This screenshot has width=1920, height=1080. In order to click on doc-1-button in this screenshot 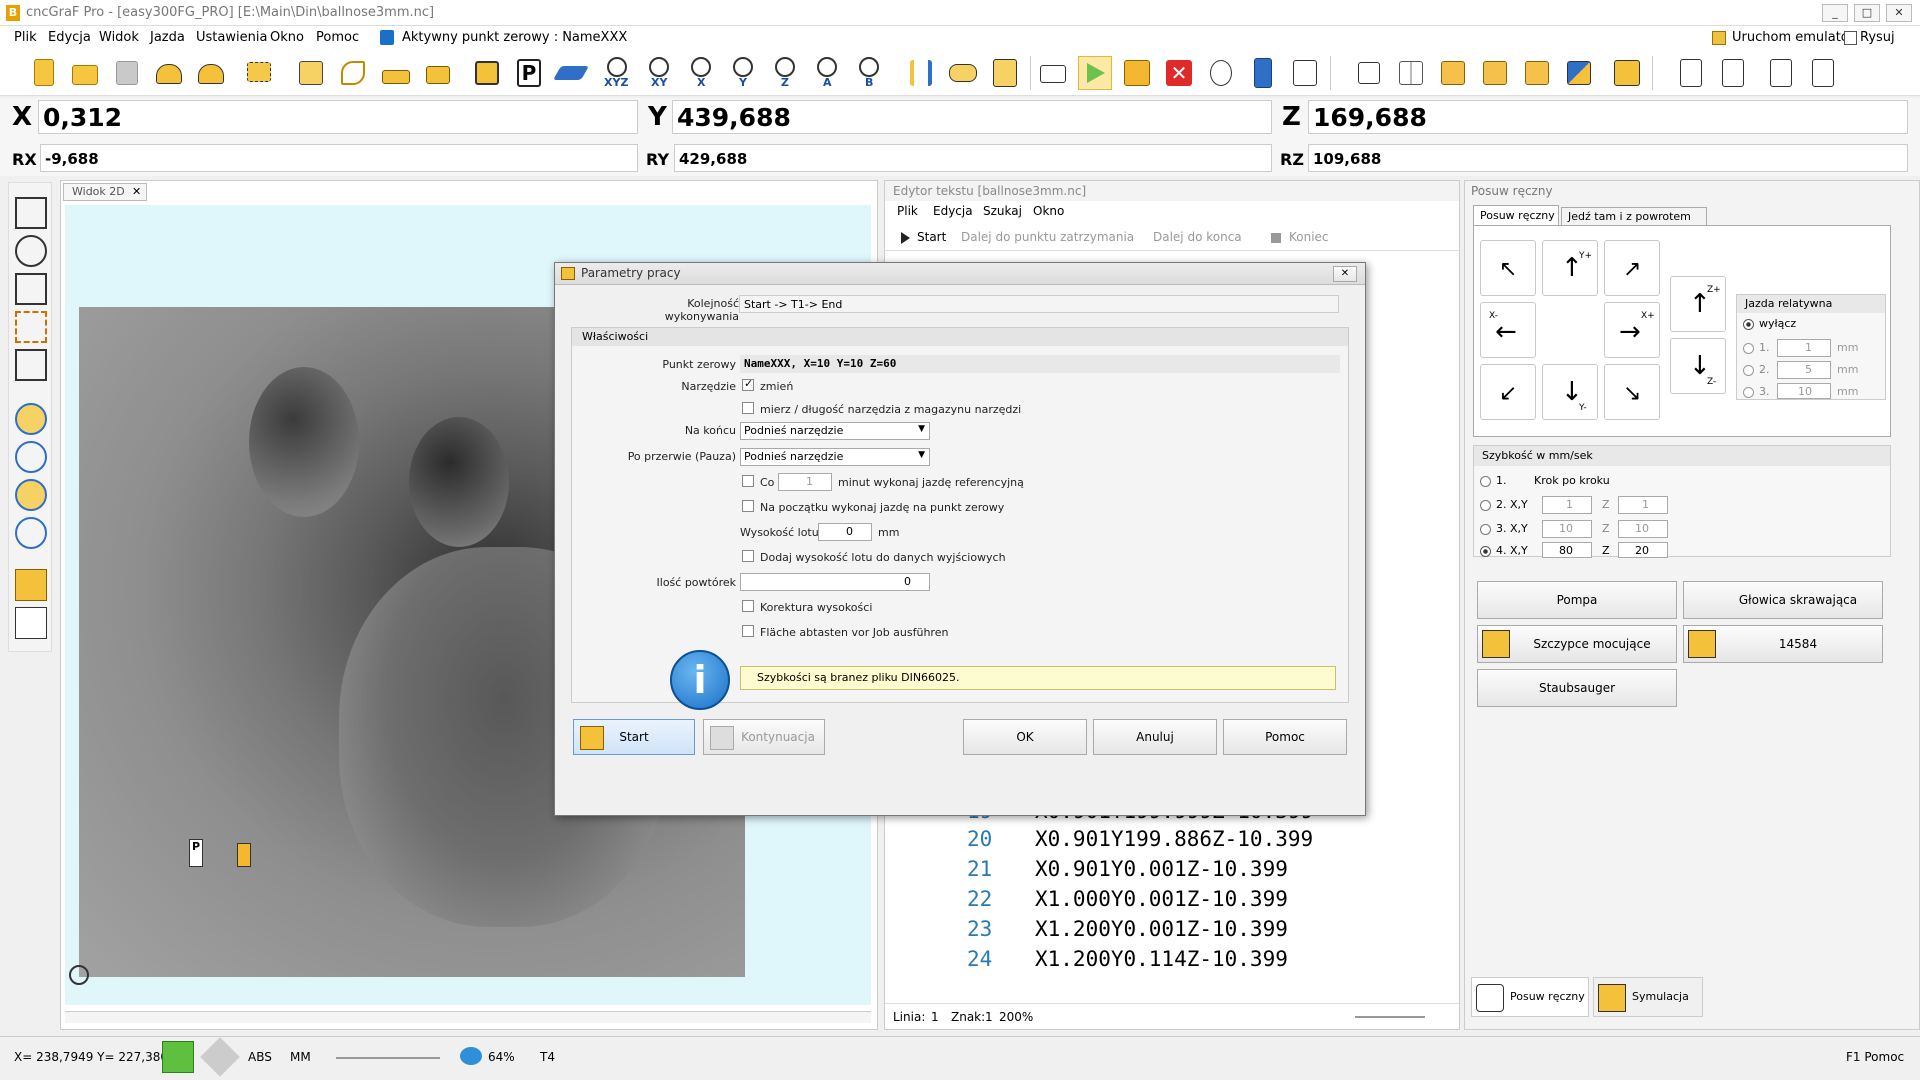, I will do `click(1691, 73)`.